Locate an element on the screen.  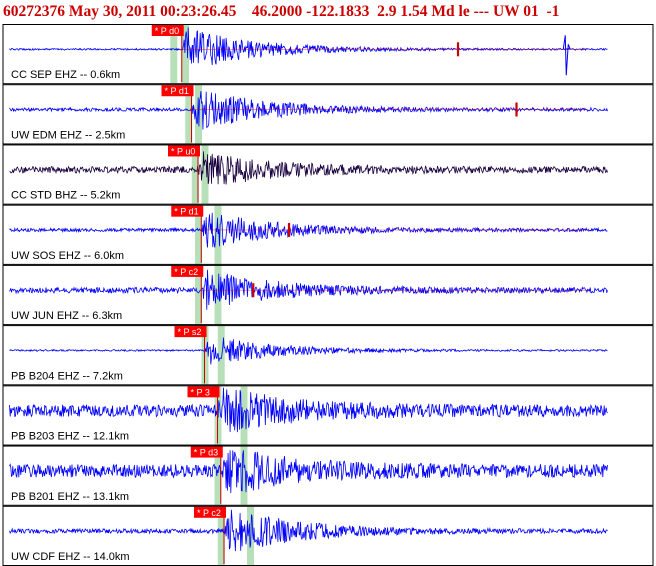
station-label: PB B204 EHZ -- 7.2km is located at coordinates (67, 376).